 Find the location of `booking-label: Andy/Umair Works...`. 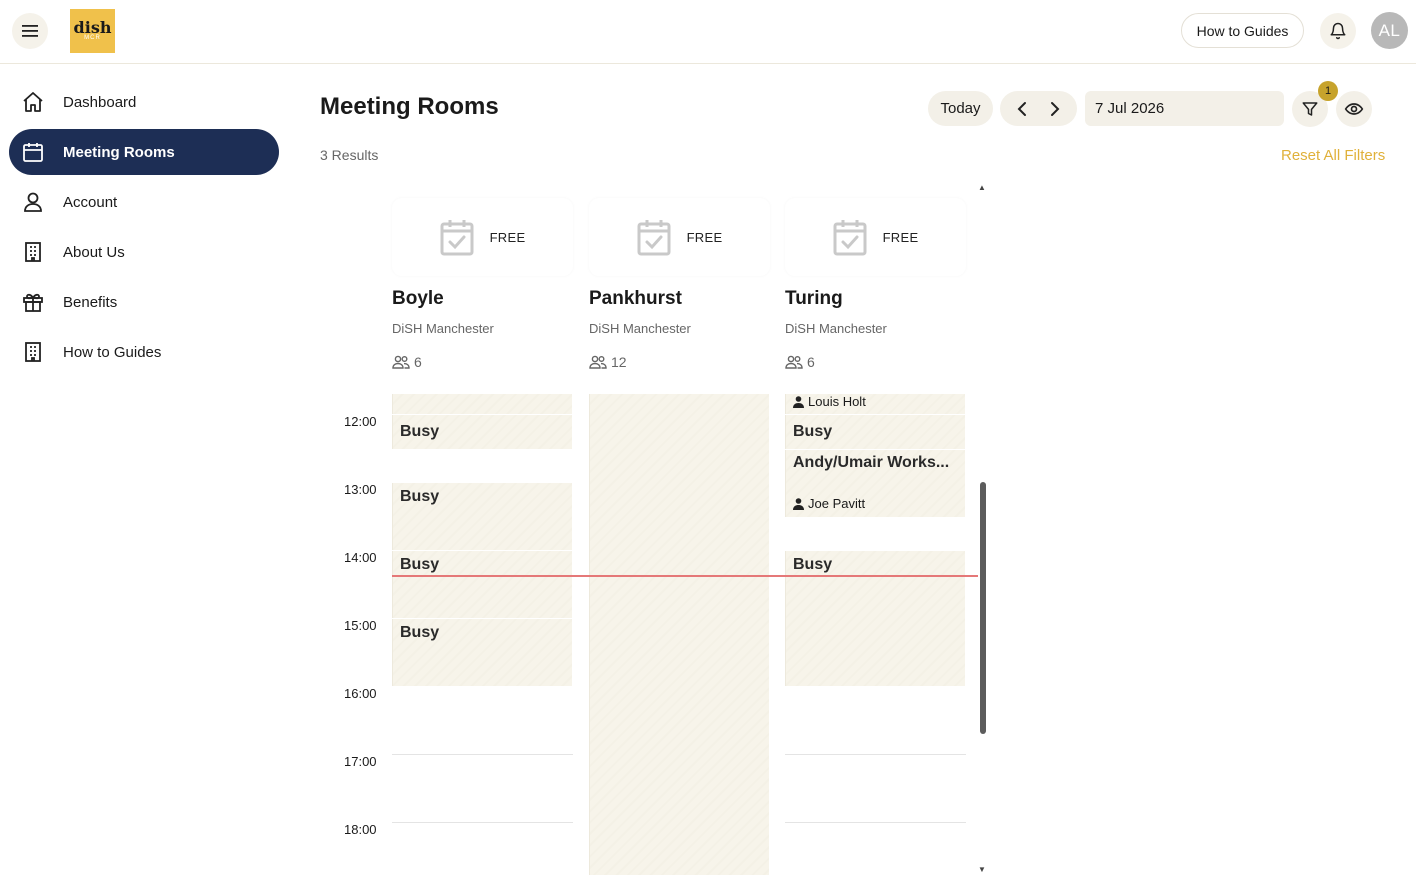

booking-label: Andy/Umair Works... is located at coordinates (871, 462).